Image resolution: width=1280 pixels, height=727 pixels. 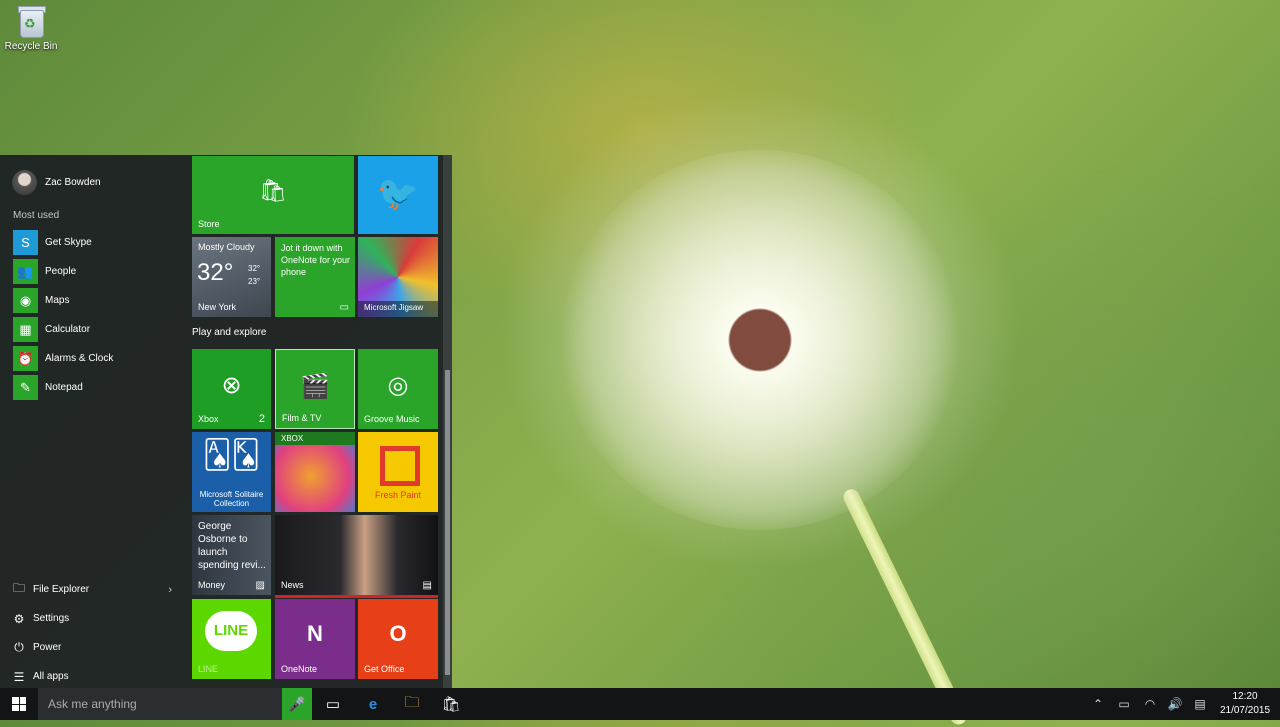 What do you see at coordinates (92, 589) in the screenshot?
I see `file-explorer-button: 🗀 File Explorer ›` at bounding box center [92, 589].